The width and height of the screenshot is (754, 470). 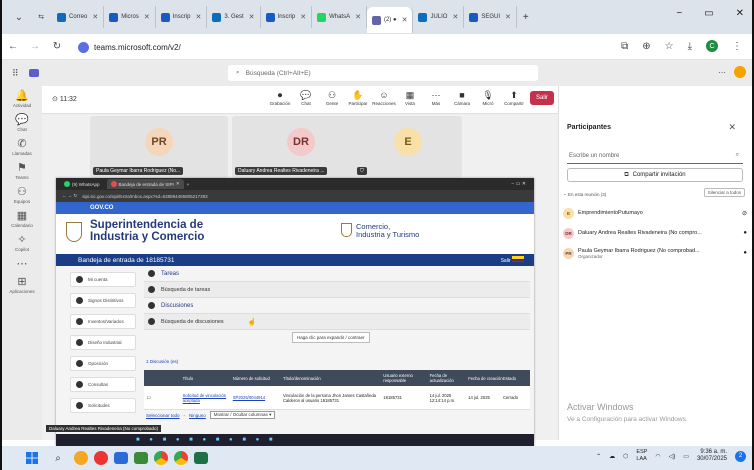 What do you see at coordinates (612, 456) in the screenshot?
I see `cloud-icon: ☁` at bounding box center [612, 456].